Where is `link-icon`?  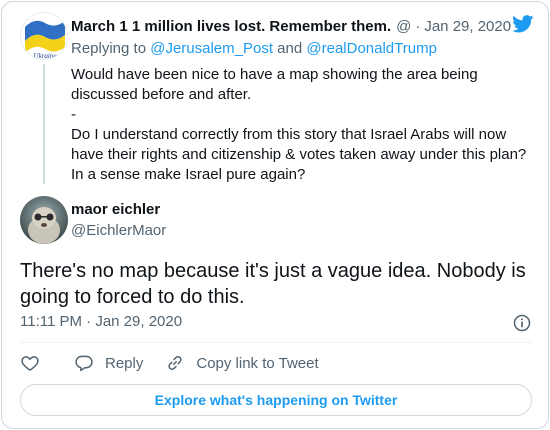 link-icon is located at coordinates (175, 363).